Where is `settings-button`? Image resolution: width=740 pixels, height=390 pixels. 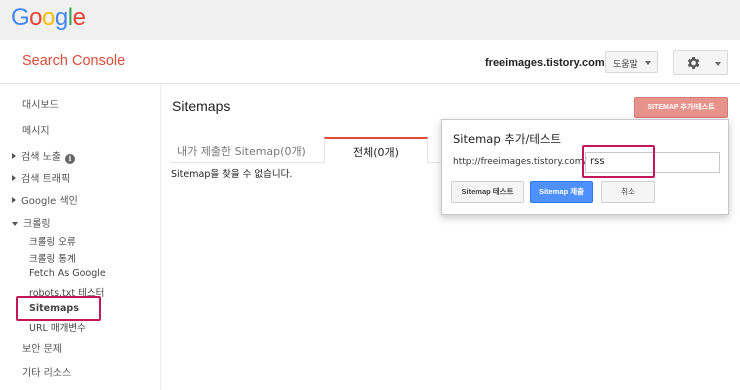 settings-button is located at coordinates (700, 62).